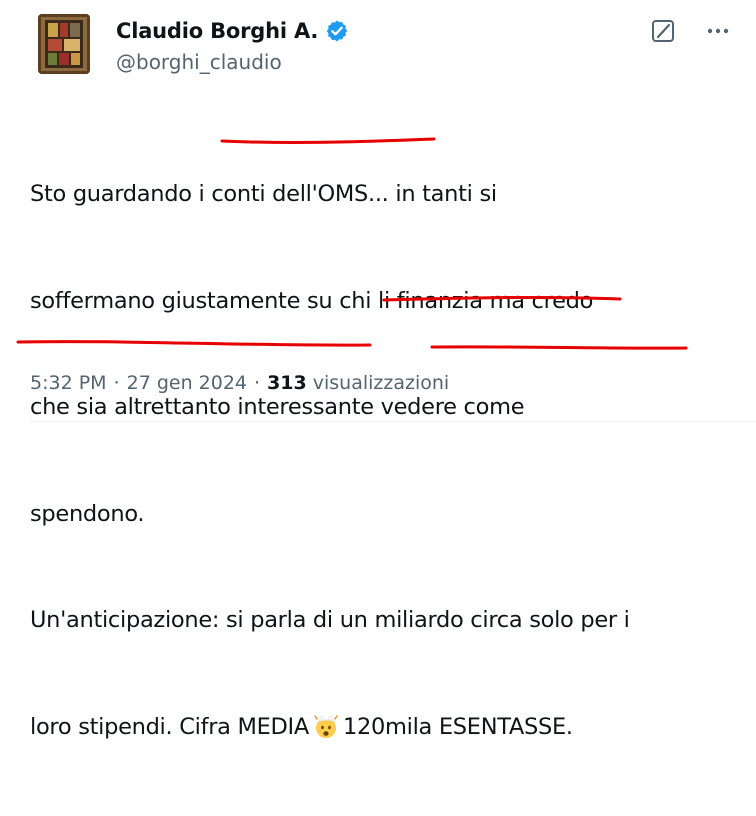 The height and width of the screenshot is (816, 756). What do you see at coordinates (287, 383) in the screenshot?
I see `views-count: 313` at bounding box center [287, 383].